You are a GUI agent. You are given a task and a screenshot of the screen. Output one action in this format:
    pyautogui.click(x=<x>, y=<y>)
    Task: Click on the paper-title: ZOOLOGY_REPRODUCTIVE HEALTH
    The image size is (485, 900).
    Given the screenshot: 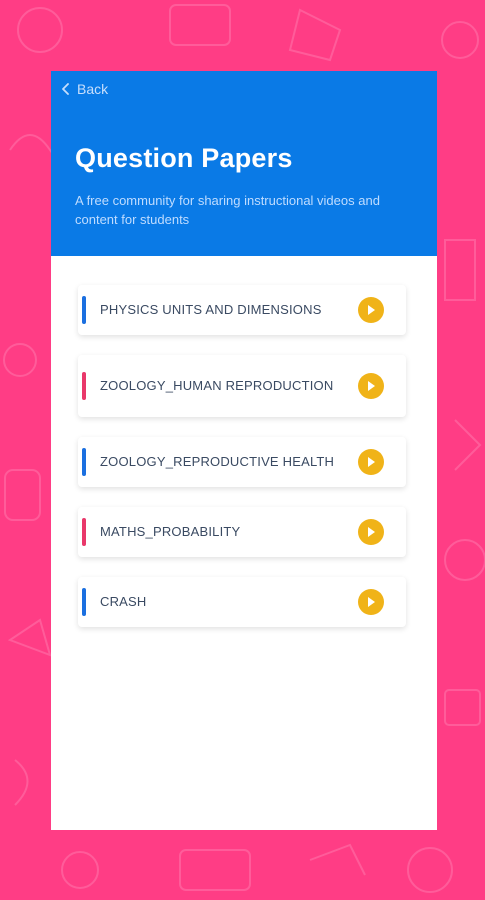 What is the action you would take?
    pyautogui.click(x=217, y=461)
    